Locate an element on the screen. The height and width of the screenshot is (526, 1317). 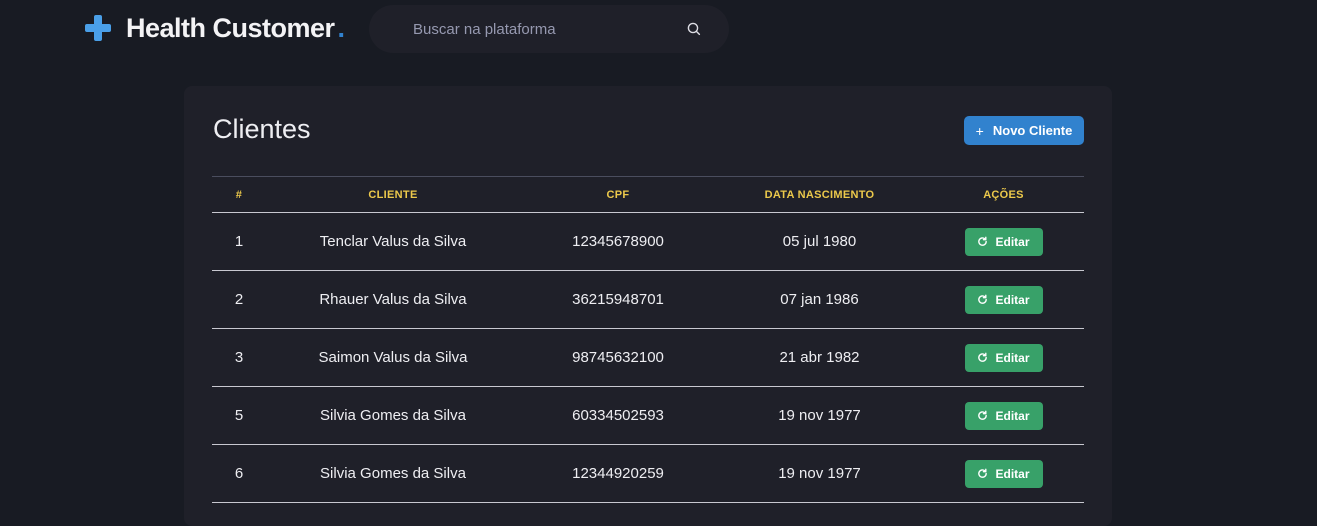
top-header: Health Customer . is located at coordinates (658, 30).